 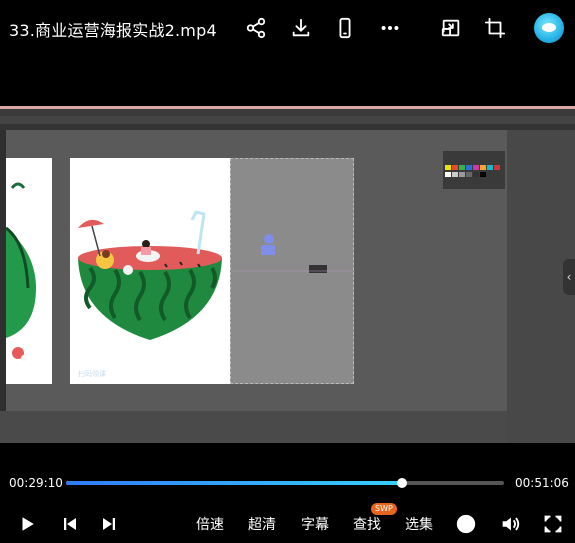 What do you see at coordinates (92, 373) in the screenshot?
I see `watermark-text: 扫码领课` at bounding box center [92, 373].